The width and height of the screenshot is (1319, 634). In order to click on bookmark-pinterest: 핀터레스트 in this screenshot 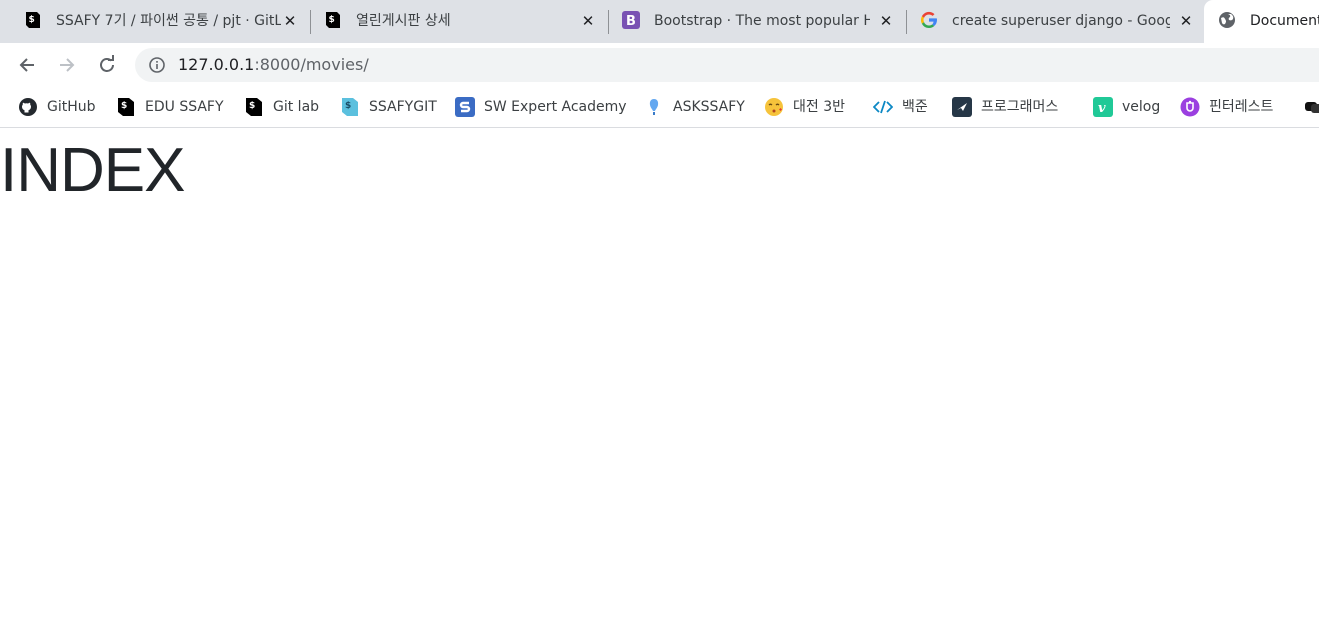, I will do `click(1226, 107)`.